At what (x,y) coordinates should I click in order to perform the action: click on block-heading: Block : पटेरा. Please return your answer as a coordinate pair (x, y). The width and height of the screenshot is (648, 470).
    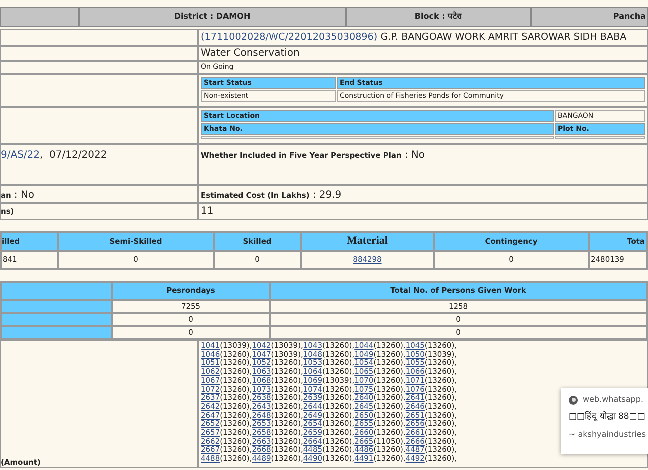
    Looking at the image, I should click on (438, 17).